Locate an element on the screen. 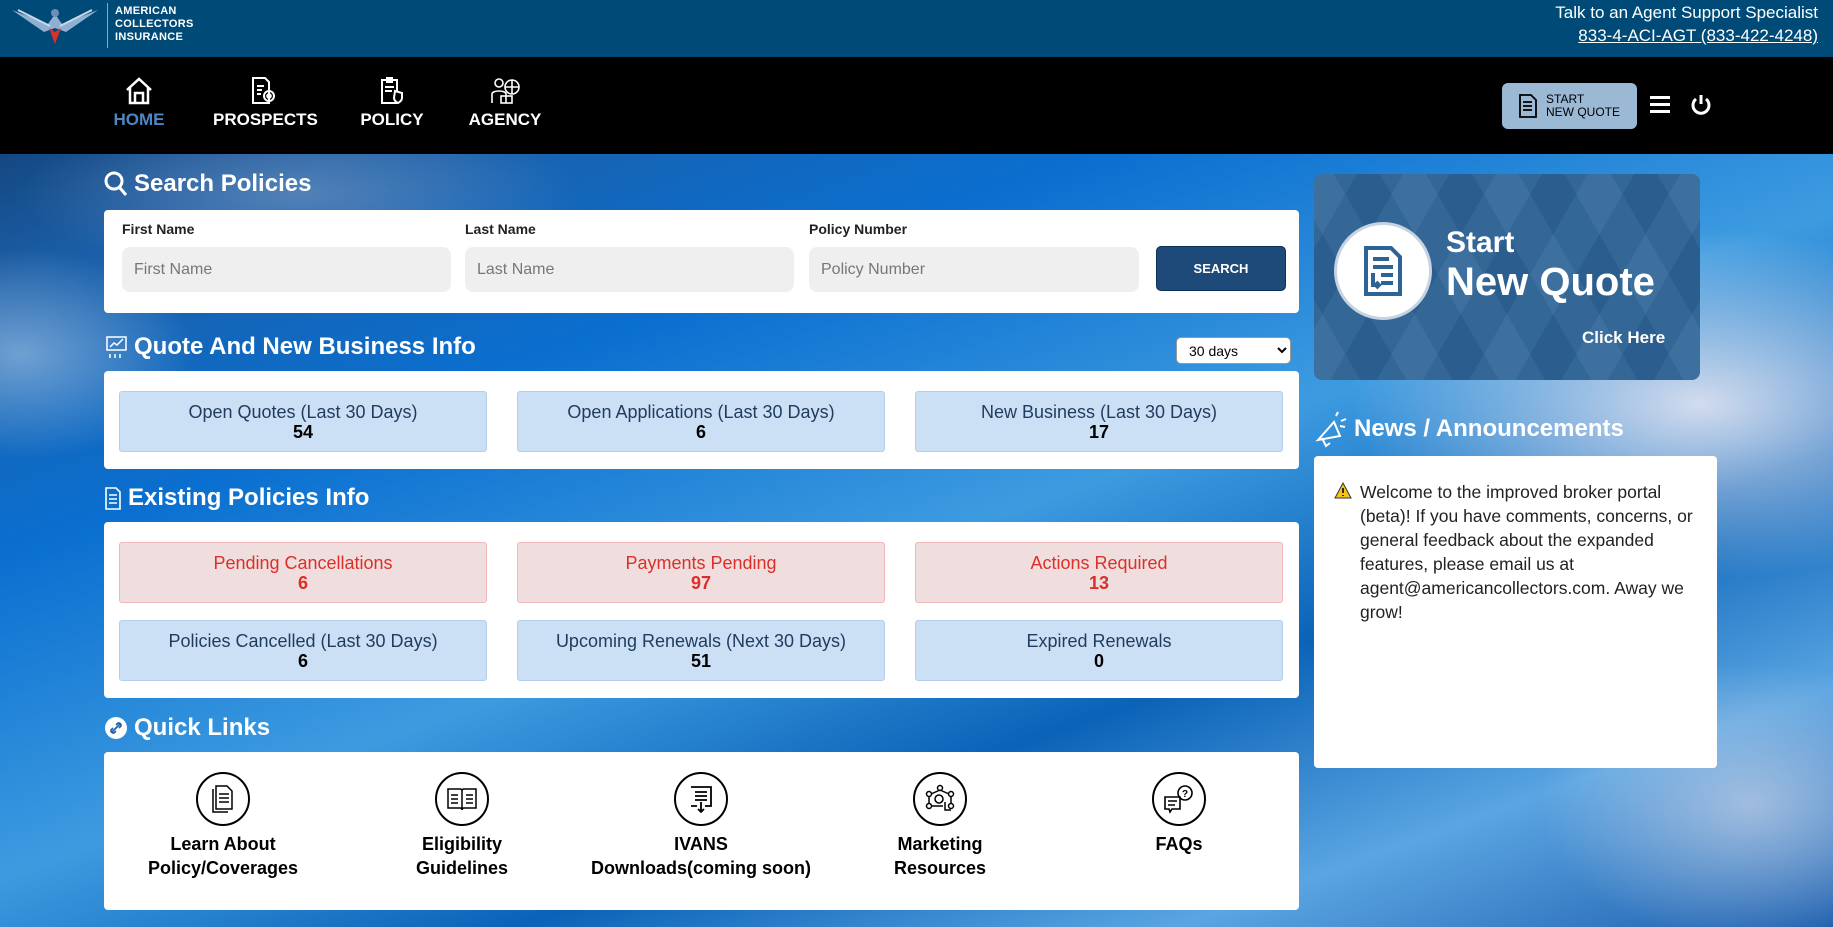 This screenshot has width=1833, height=927. home-icon is located at coordinates (139, 91).